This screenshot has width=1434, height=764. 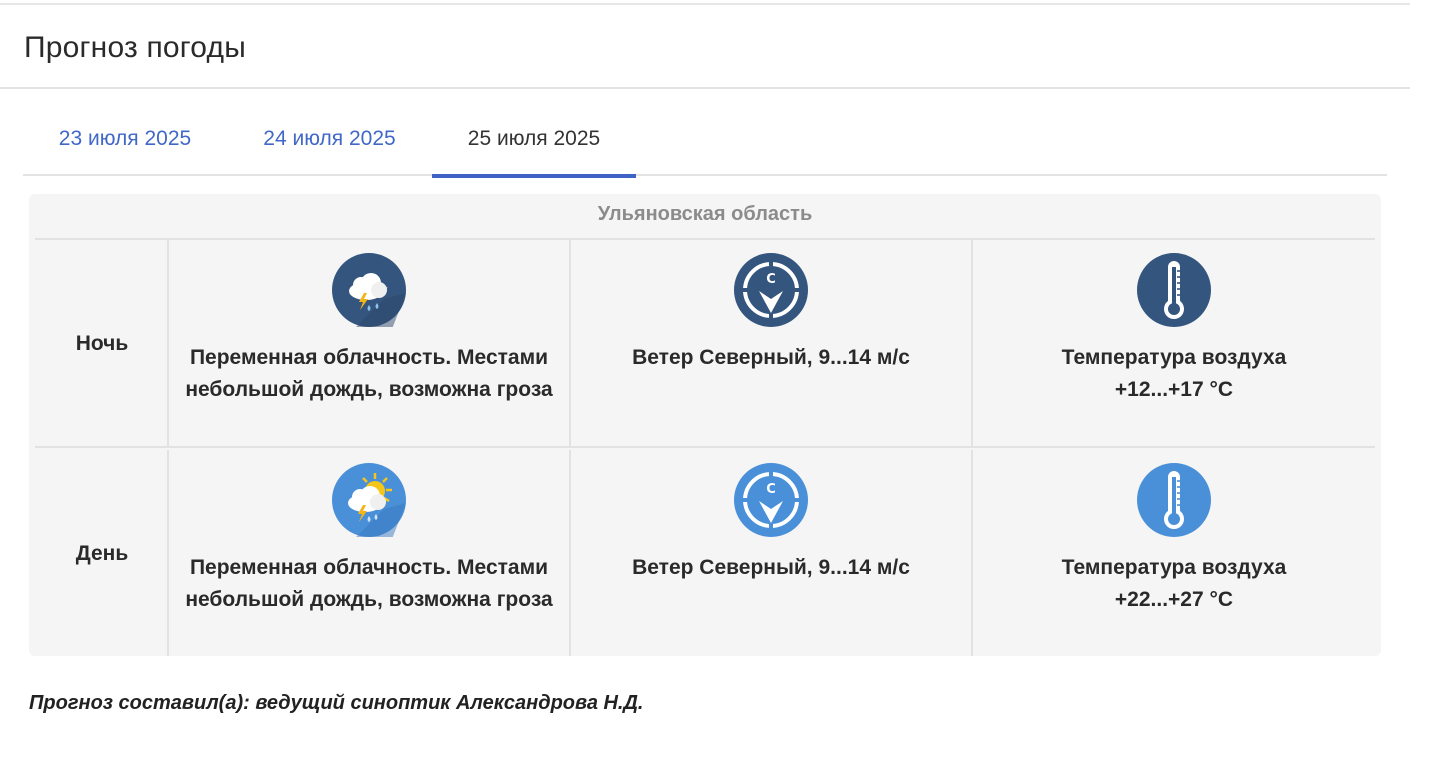 What do you see at coordinates (135, 47) in the screenshot?
I see `page-title: Прогноз погоды` at bounding box center [135, 47].